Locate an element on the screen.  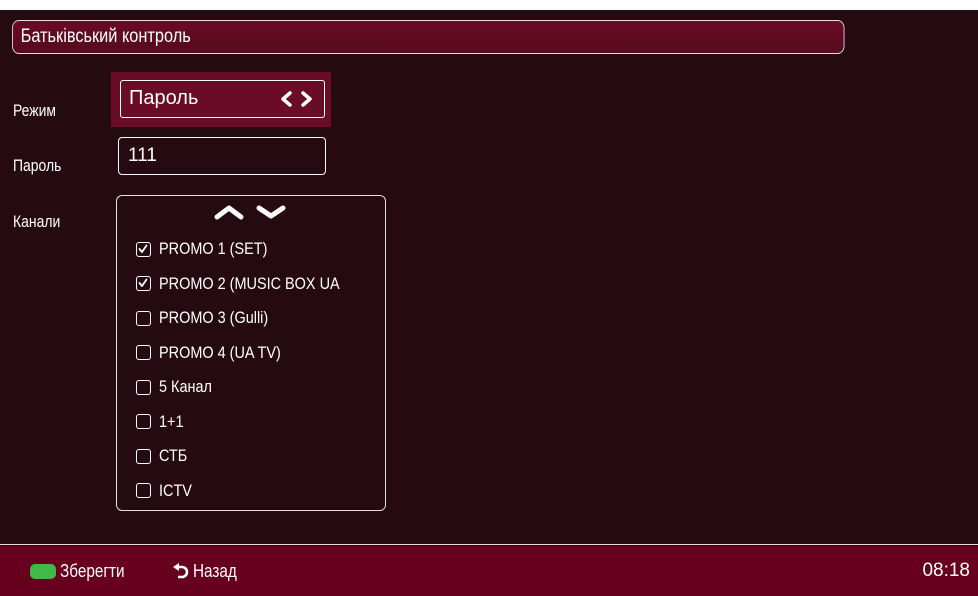
chevron-up-icon is located at coordinates (229, 212).